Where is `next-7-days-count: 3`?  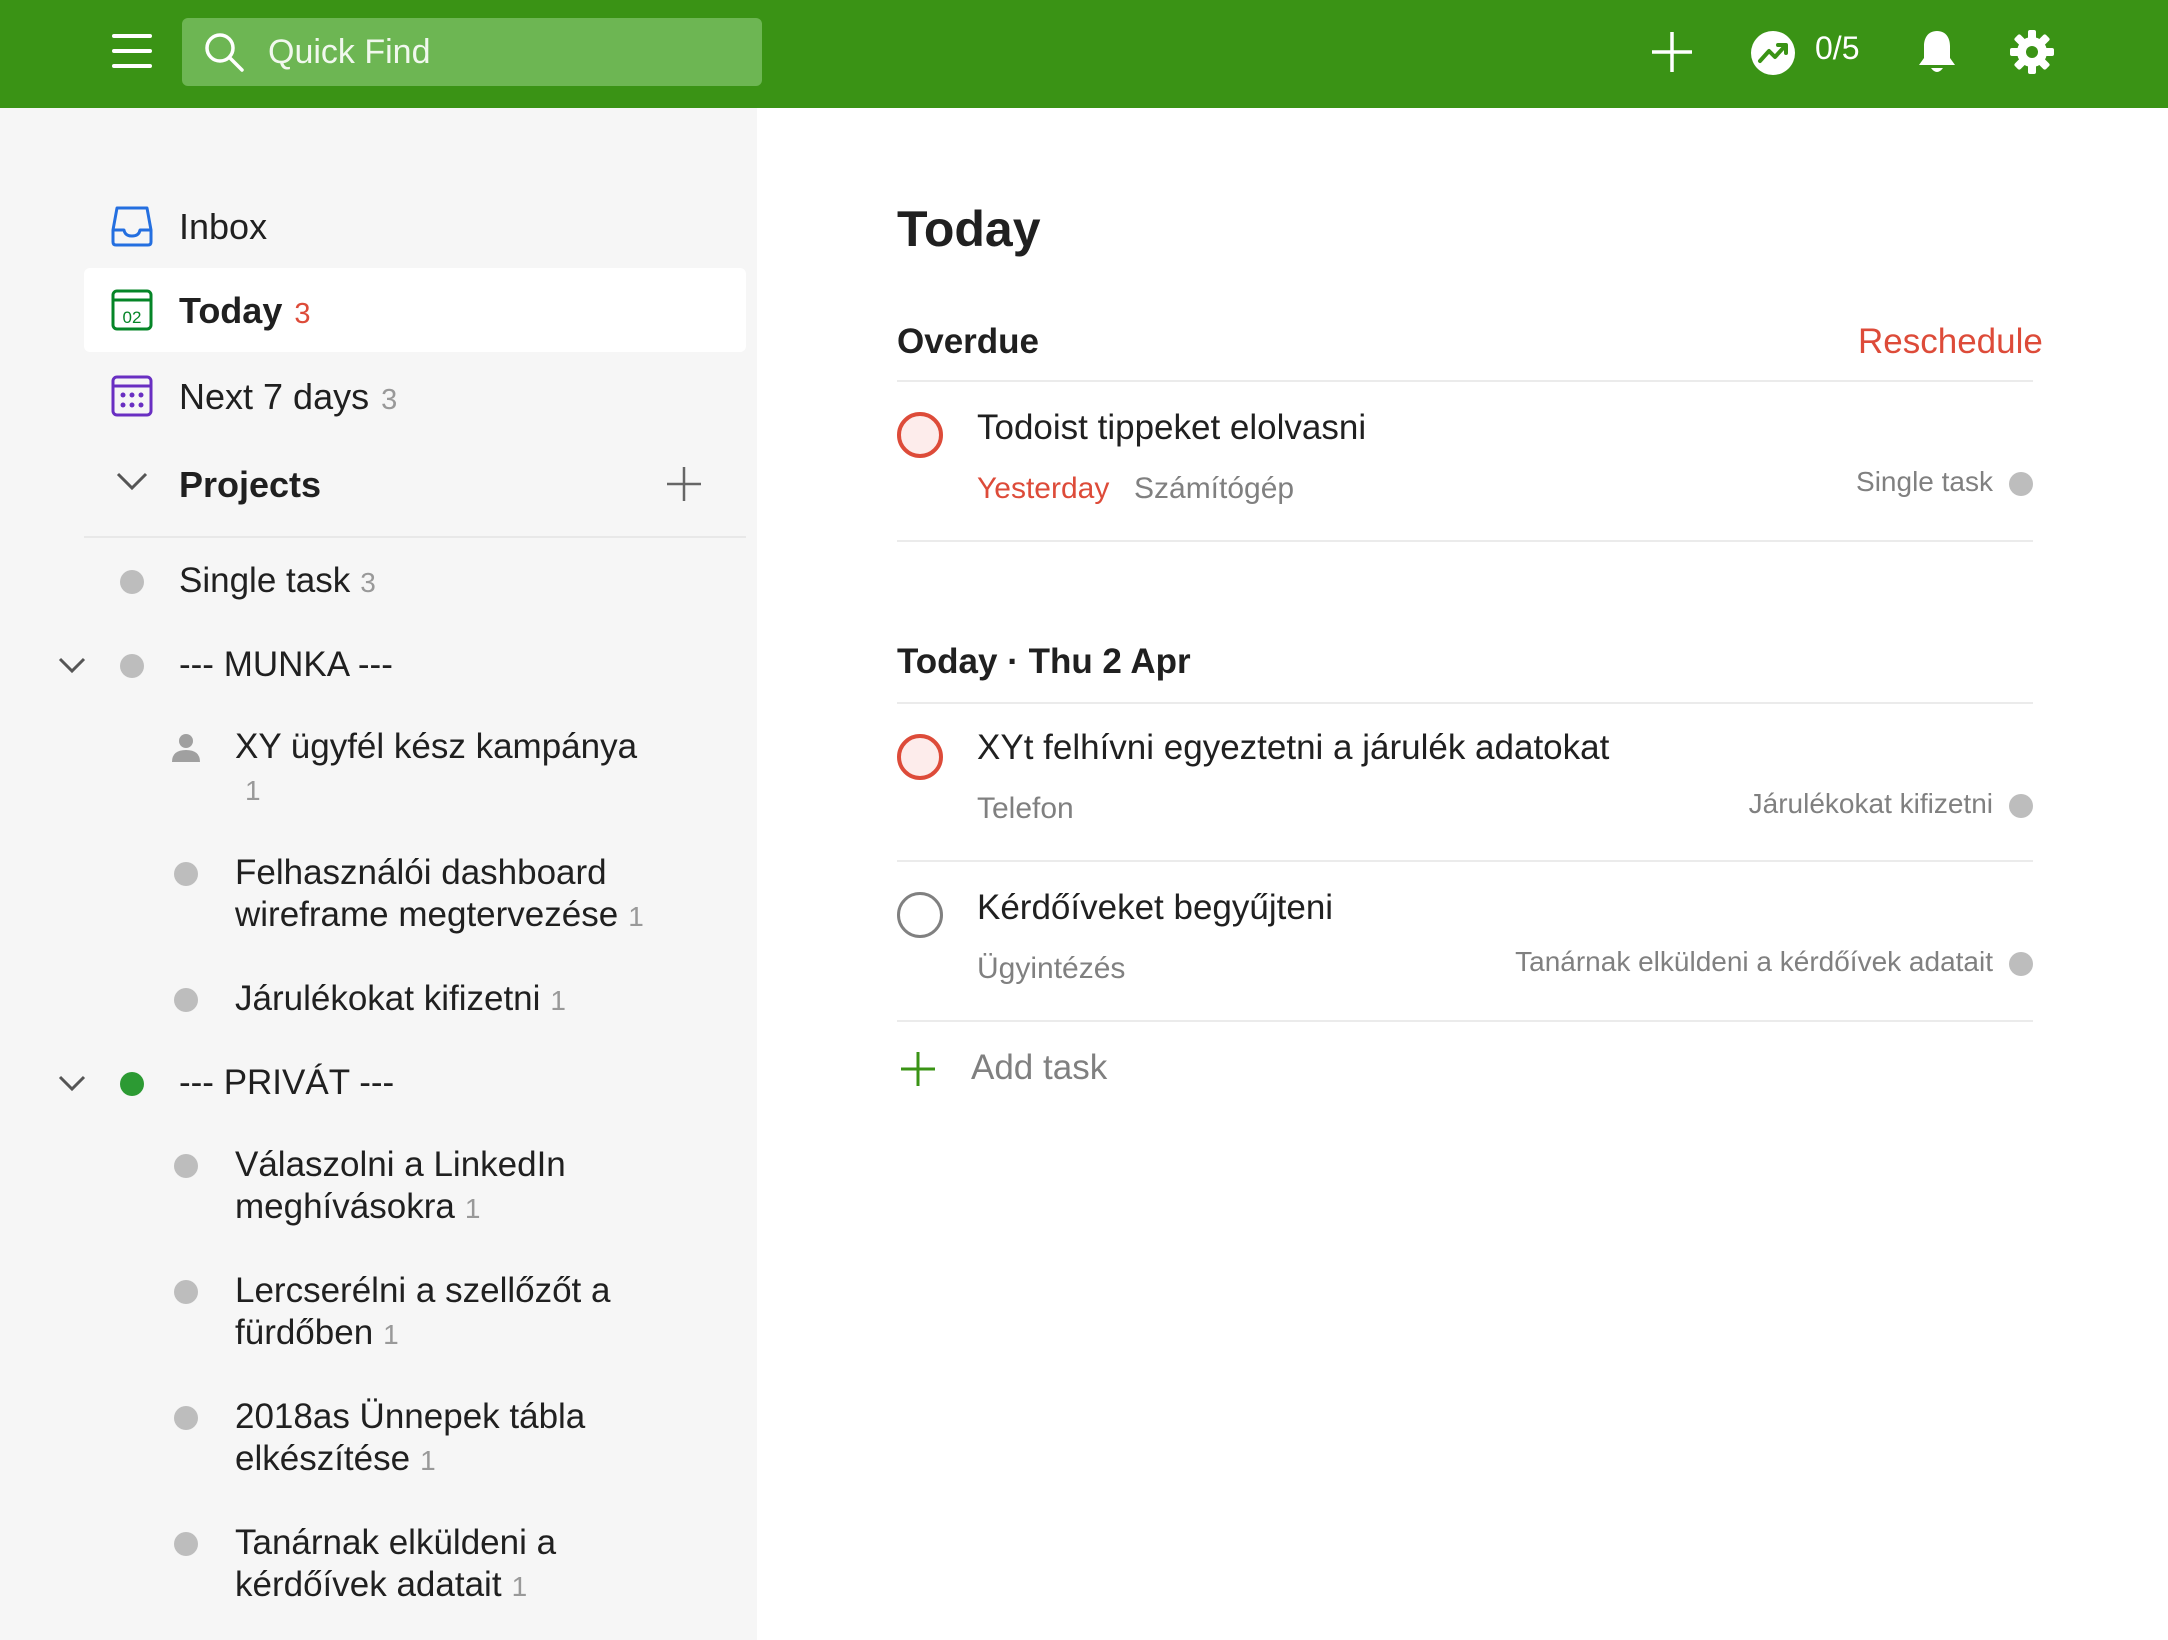 next-7-days-count: 3 is located at coordinates (389, 400).